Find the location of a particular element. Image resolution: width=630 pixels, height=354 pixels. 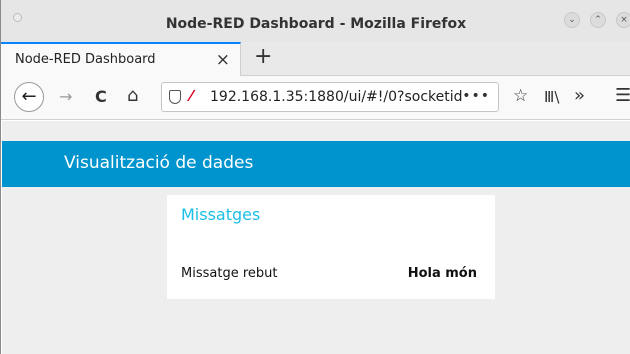

text-widget-label: Missatge rebut is located at coordinates (229, 273).